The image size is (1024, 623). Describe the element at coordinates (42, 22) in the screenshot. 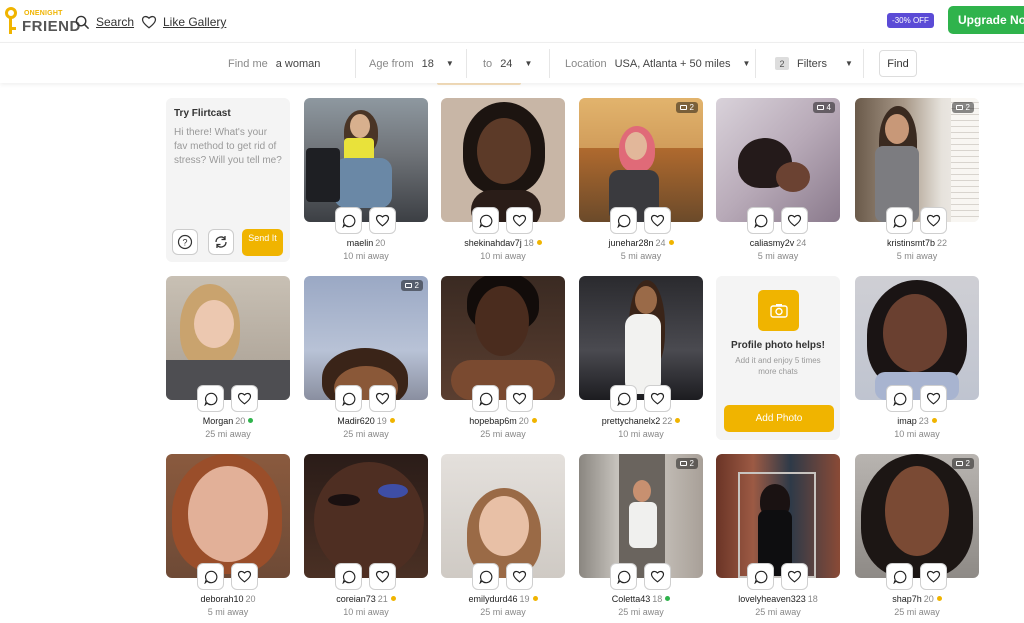

I see `site-logo: ONENIGHT FRIEND` at that location.